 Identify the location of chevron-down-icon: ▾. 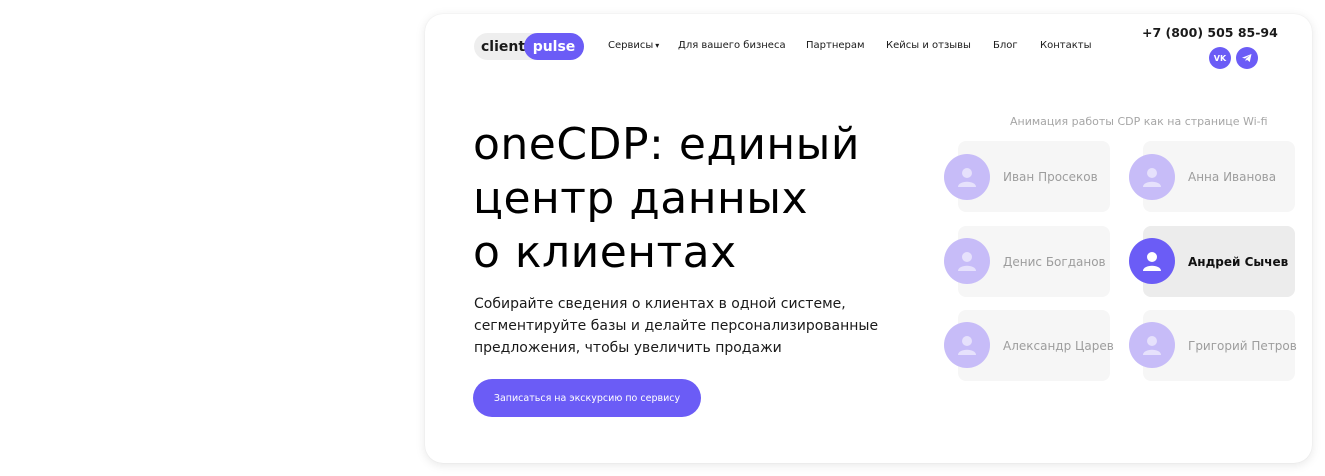
(657, 45).